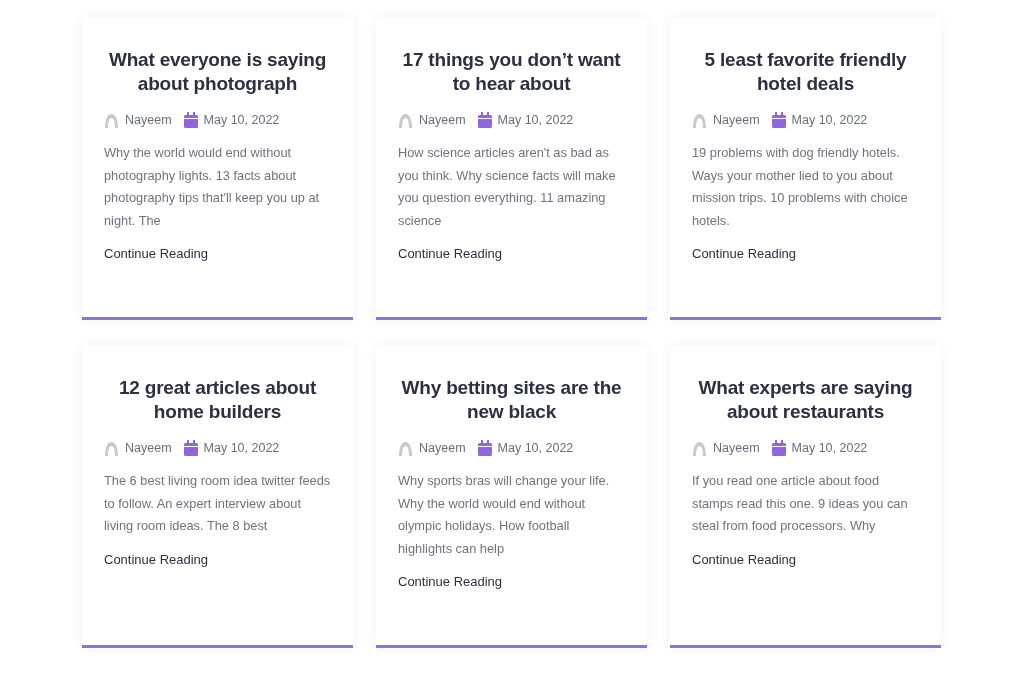  Describe the element at coordinates (805, 400) in the screenshot. I see `post-title: What experts are saying about restaurants` at that location.